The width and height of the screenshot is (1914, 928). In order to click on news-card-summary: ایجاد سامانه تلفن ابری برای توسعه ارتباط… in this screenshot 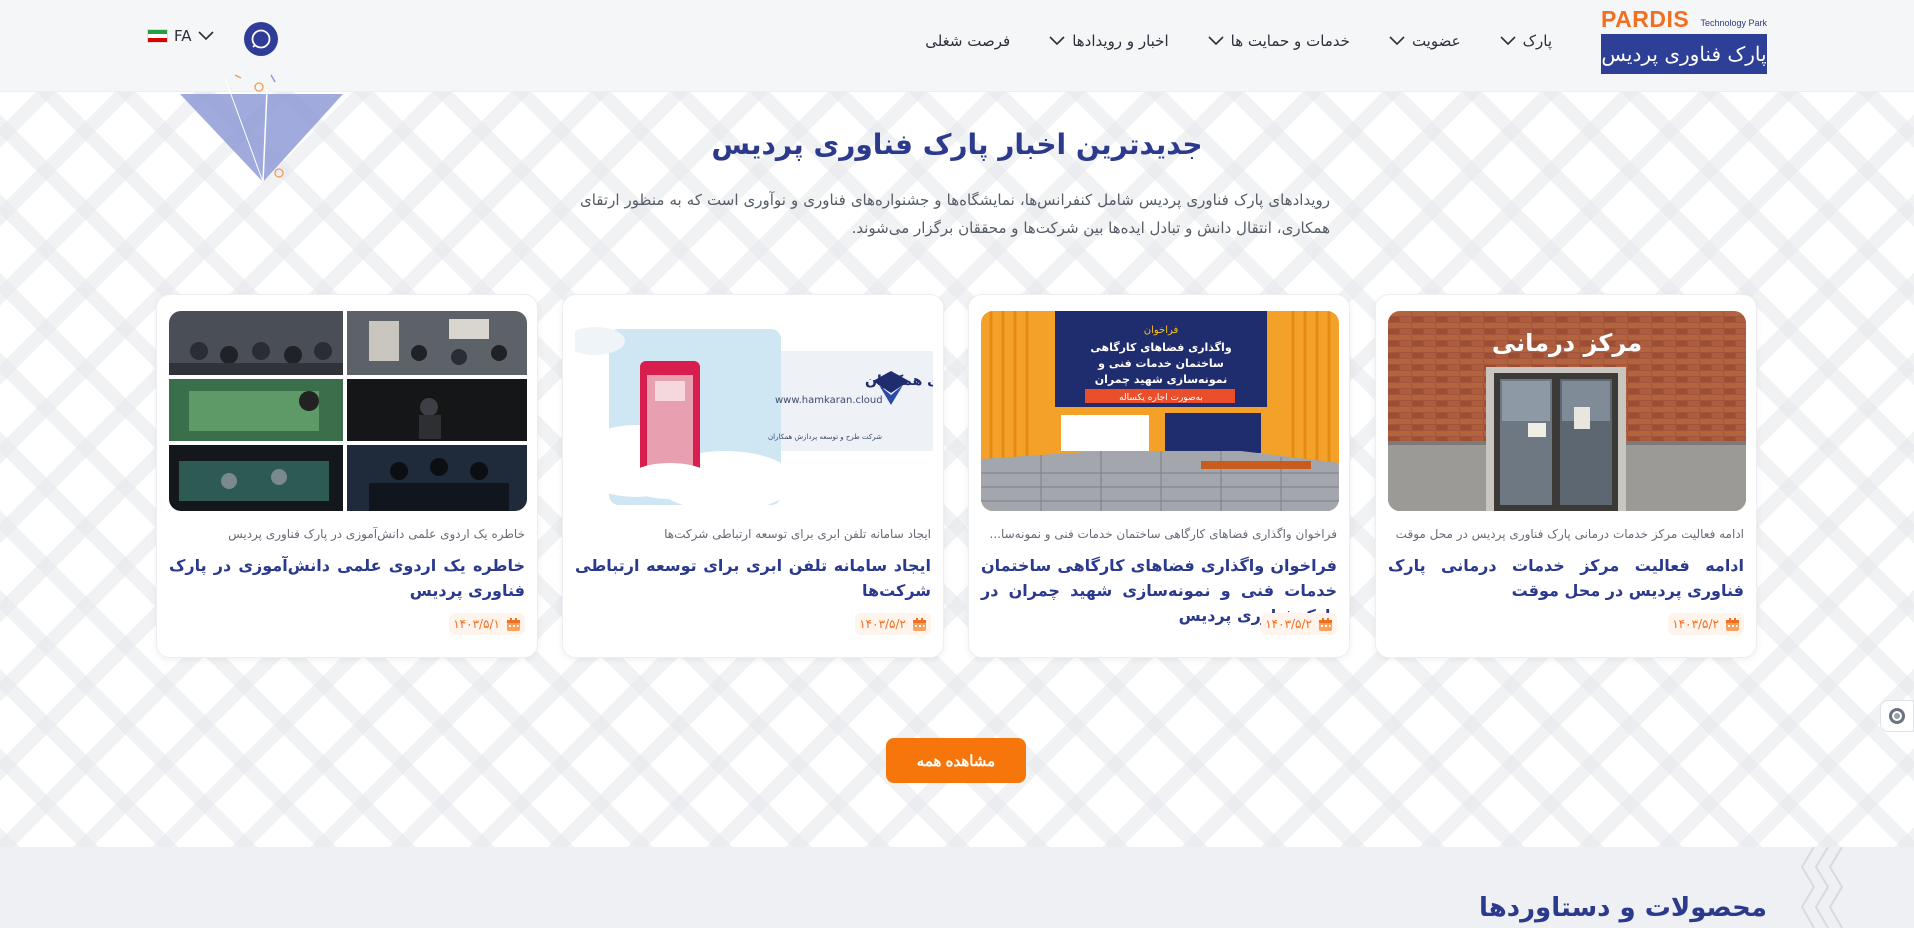, I will do `click(797, 534)`.